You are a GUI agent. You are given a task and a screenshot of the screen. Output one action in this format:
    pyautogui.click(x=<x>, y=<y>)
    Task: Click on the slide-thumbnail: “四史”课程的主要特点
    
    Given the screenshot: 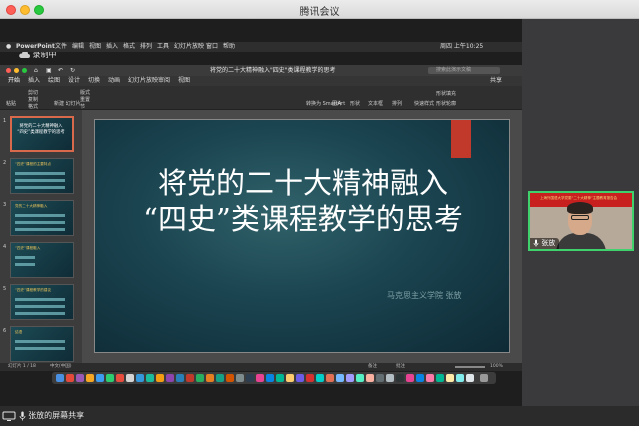 What is the action you would take?
    pyautogui.click(x=42, y=176)
    